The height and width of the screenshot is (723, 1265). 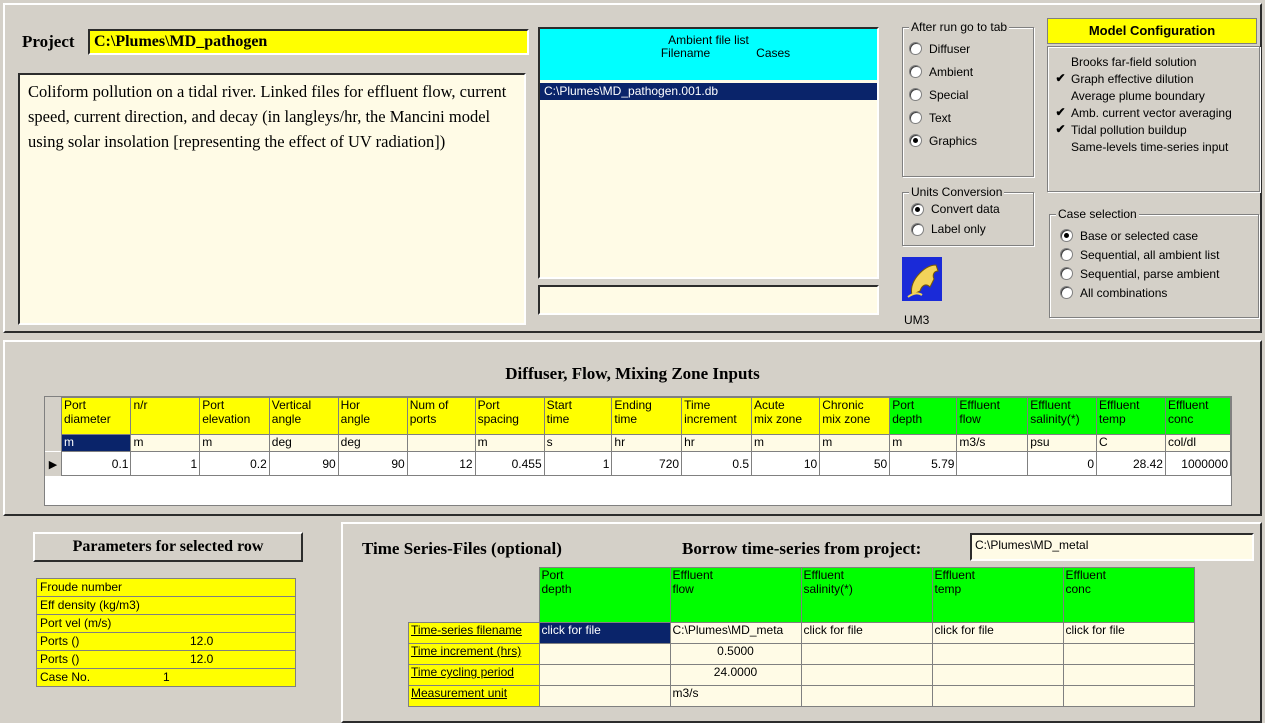 I want to click on diffuser-unit-cell: psu, so click(x=1062, y=443).